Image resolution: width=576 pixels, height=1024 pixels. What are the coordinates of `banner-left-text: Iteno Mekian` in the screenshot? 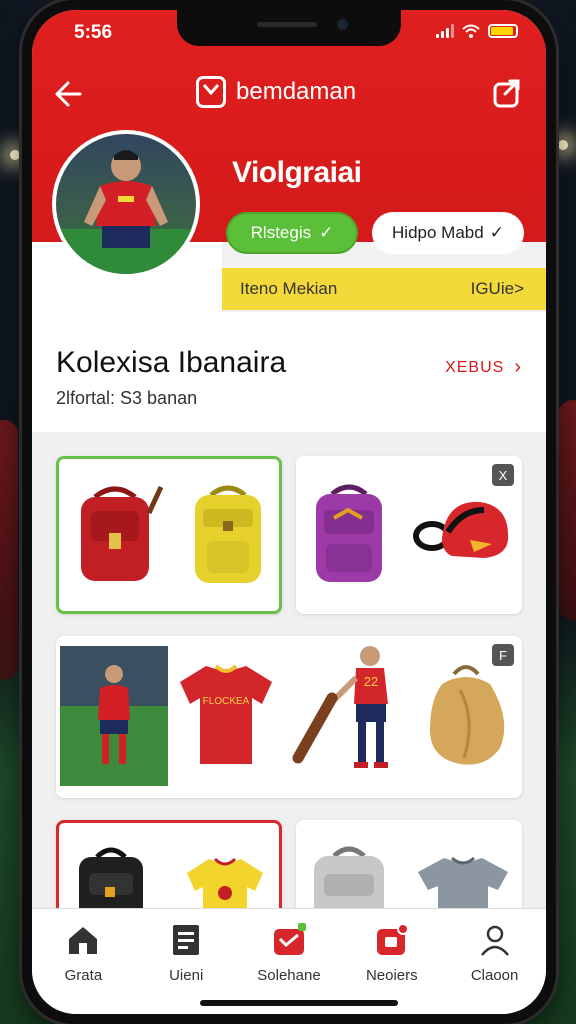 It's located at (289, 288).